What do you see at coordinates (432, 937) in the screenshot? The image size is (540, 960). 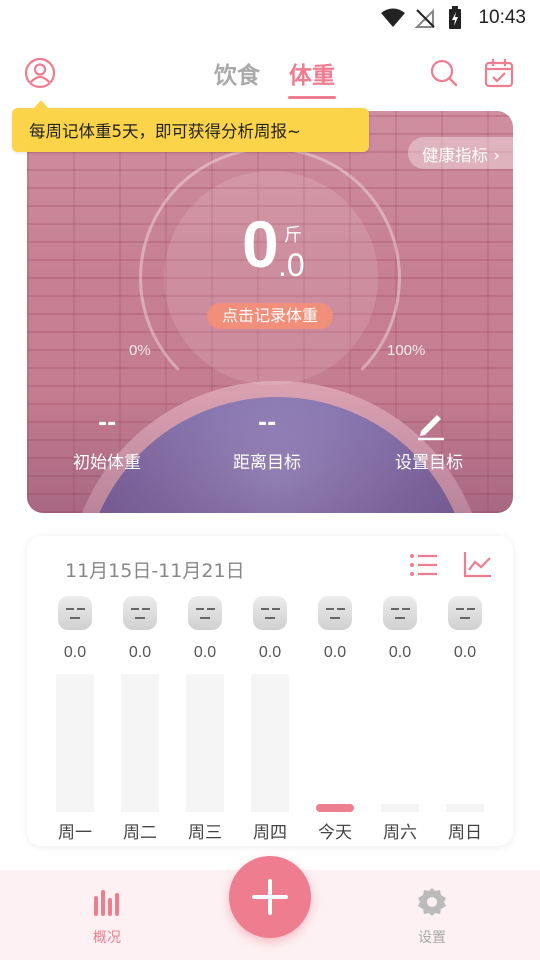 I see `nav-settings: 设置` at bounding box center [432, 937].